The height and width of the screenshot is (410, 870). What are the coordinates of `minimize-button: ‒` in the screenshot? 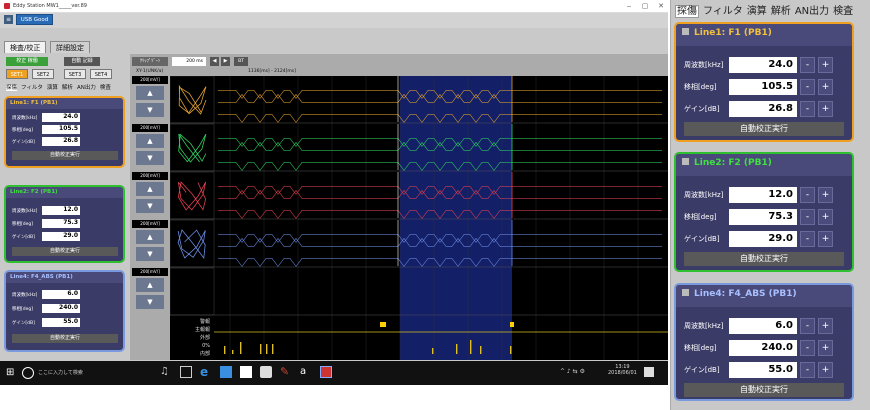 It's located at (629, 6).